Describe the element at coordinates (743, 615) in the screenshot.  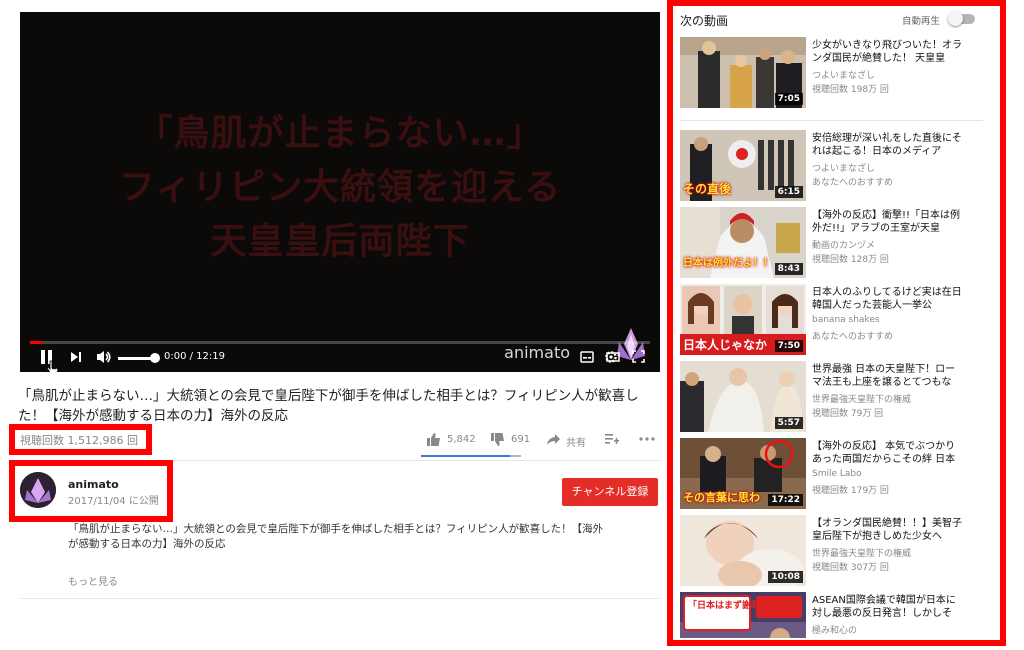
I see `video-thumbnail: 「日本はまず謝罪を…」` at that location.